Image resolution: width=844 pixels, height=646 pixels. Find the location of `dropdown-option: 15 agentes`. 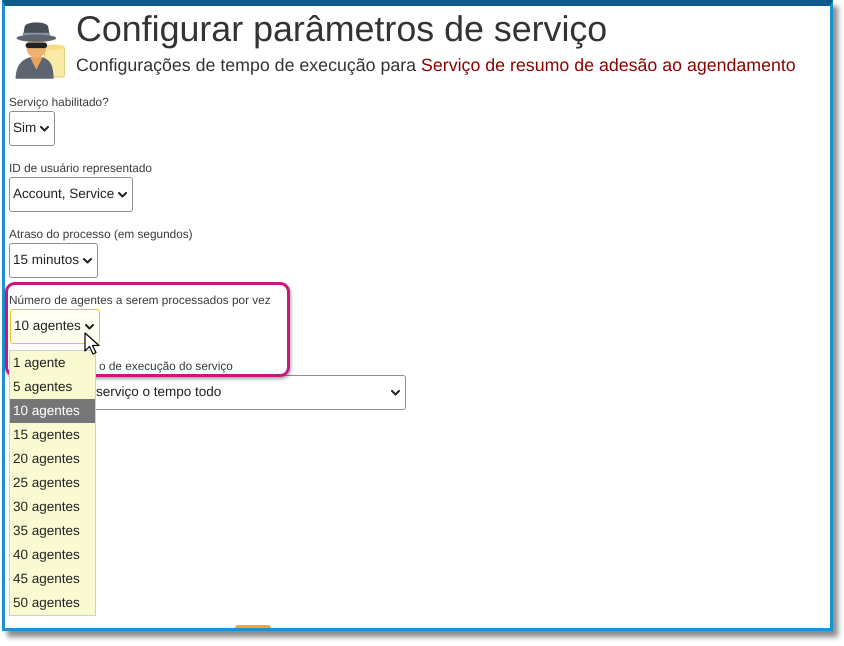

dropdown-option: 15 agentes is located at coordinates (52, 435).